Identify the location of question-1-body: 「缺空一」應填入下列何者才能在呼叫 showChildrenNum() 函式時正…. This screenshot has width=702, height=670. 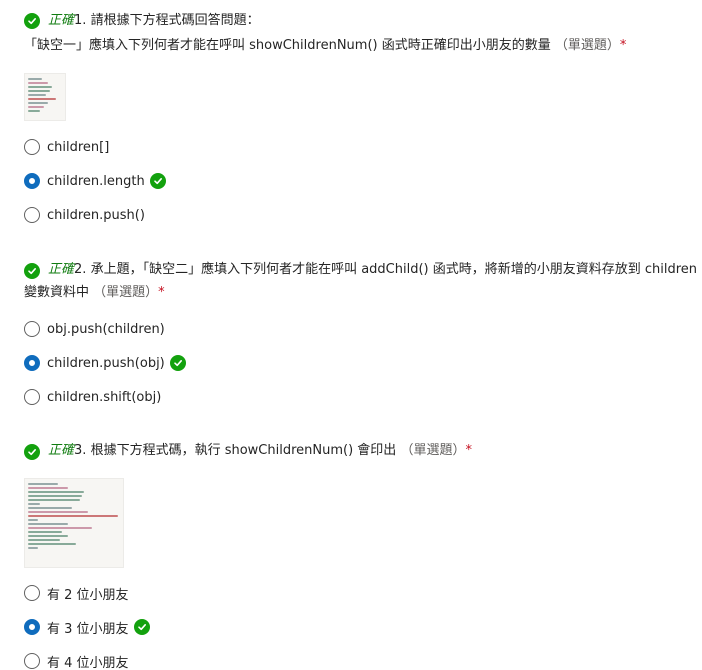
(356, 46).